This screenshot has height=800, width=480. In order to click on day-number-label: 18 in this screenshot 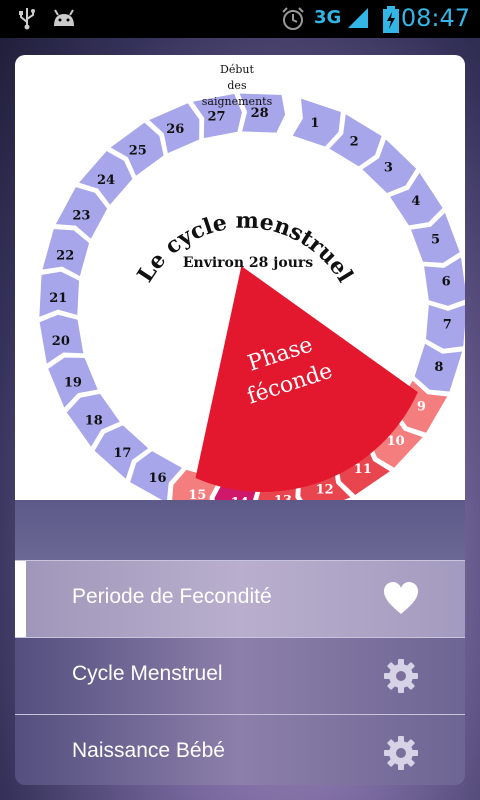, I will do `click(94, 421)`.